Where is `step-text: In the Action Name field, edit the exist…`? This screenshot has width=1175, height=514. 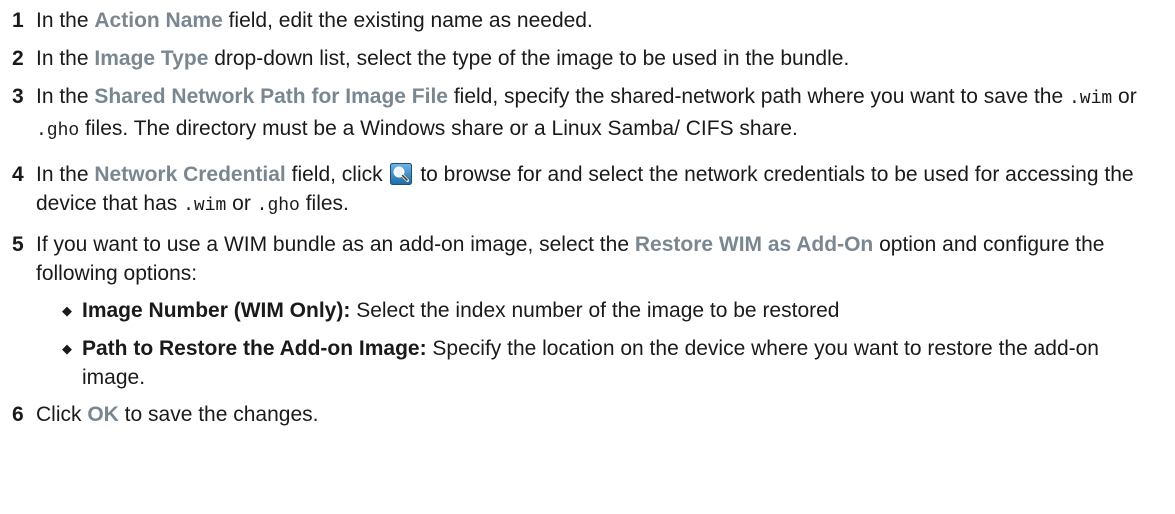 step-text: In the Action Name field, edit the exist… is located at coordinates (599, 20).